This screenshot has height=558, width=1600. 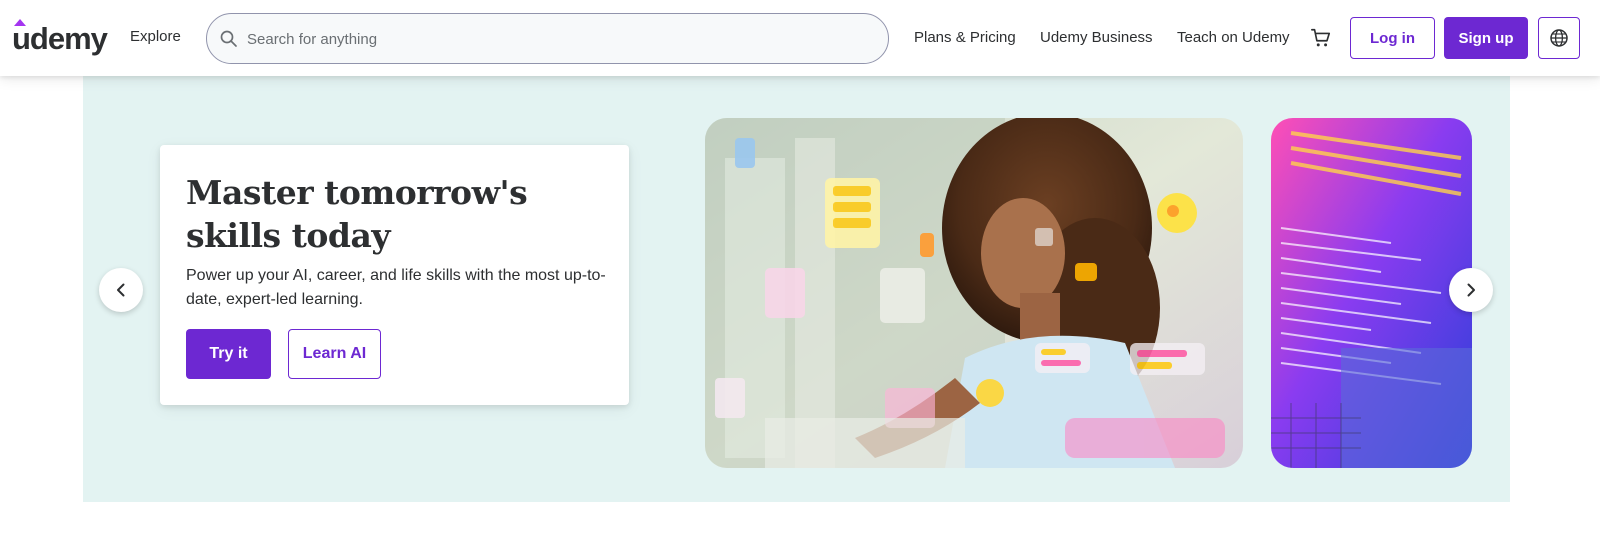 What do you see at coordinates (20, 22) in the screenshot?
I see `logo-mark-icon` at bounding box center [20, 22].